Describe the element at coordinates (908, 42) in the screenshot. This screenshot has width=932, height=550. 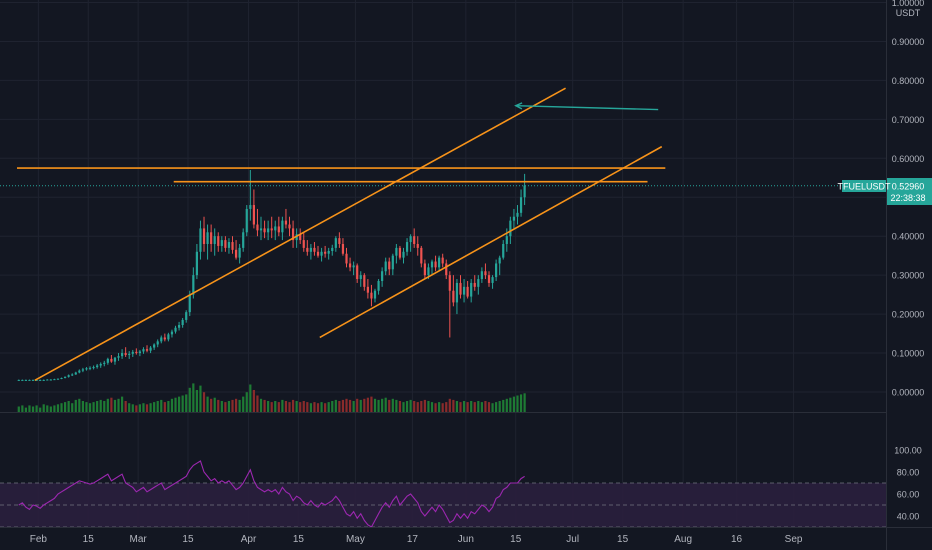
I see `price-tick-label: 0.90000` at that location.